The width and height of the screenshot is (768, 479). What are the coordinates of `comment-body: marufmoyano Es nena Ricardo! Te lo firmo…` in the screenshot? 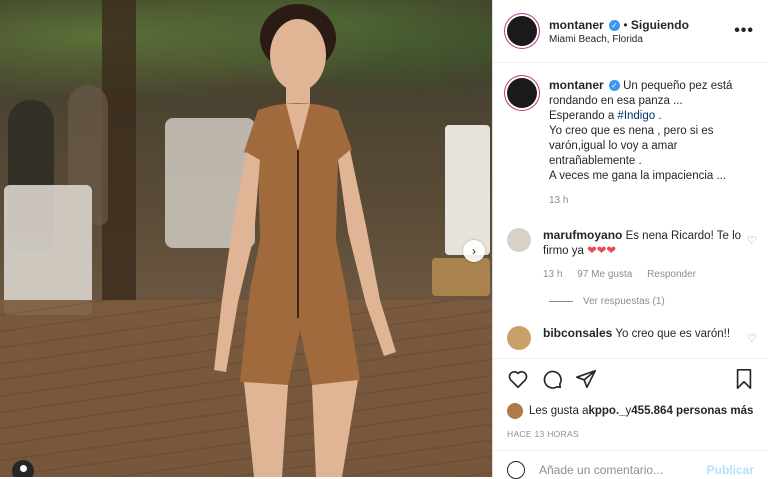 It's located at (651, 255).